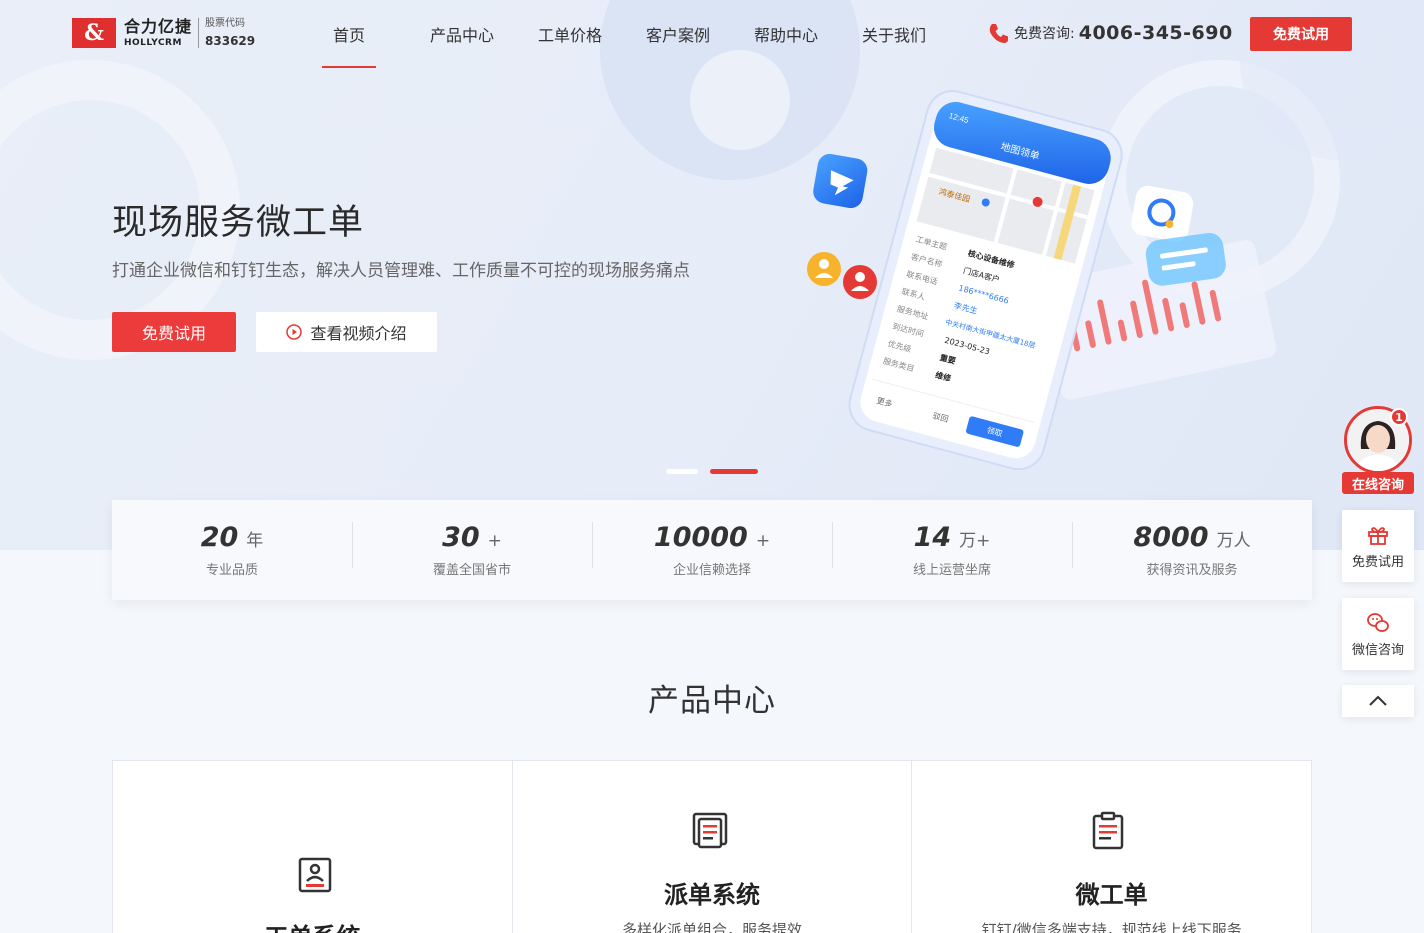  What do you see at coordinates (461, 537) in the screenshot?
I see `stat-value: 30` at bounding box center [461, 537].